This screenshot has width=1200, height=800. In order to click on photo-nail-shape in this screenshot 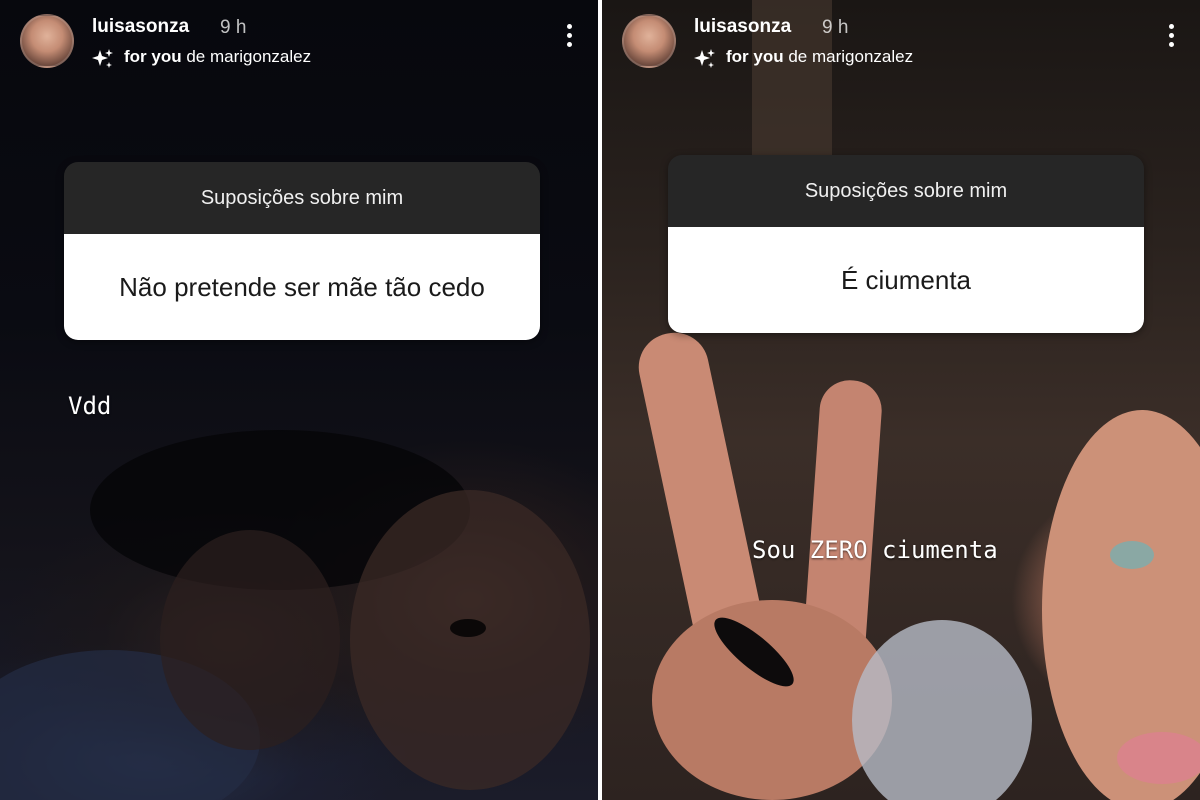, I will do `click(754, 652)`.